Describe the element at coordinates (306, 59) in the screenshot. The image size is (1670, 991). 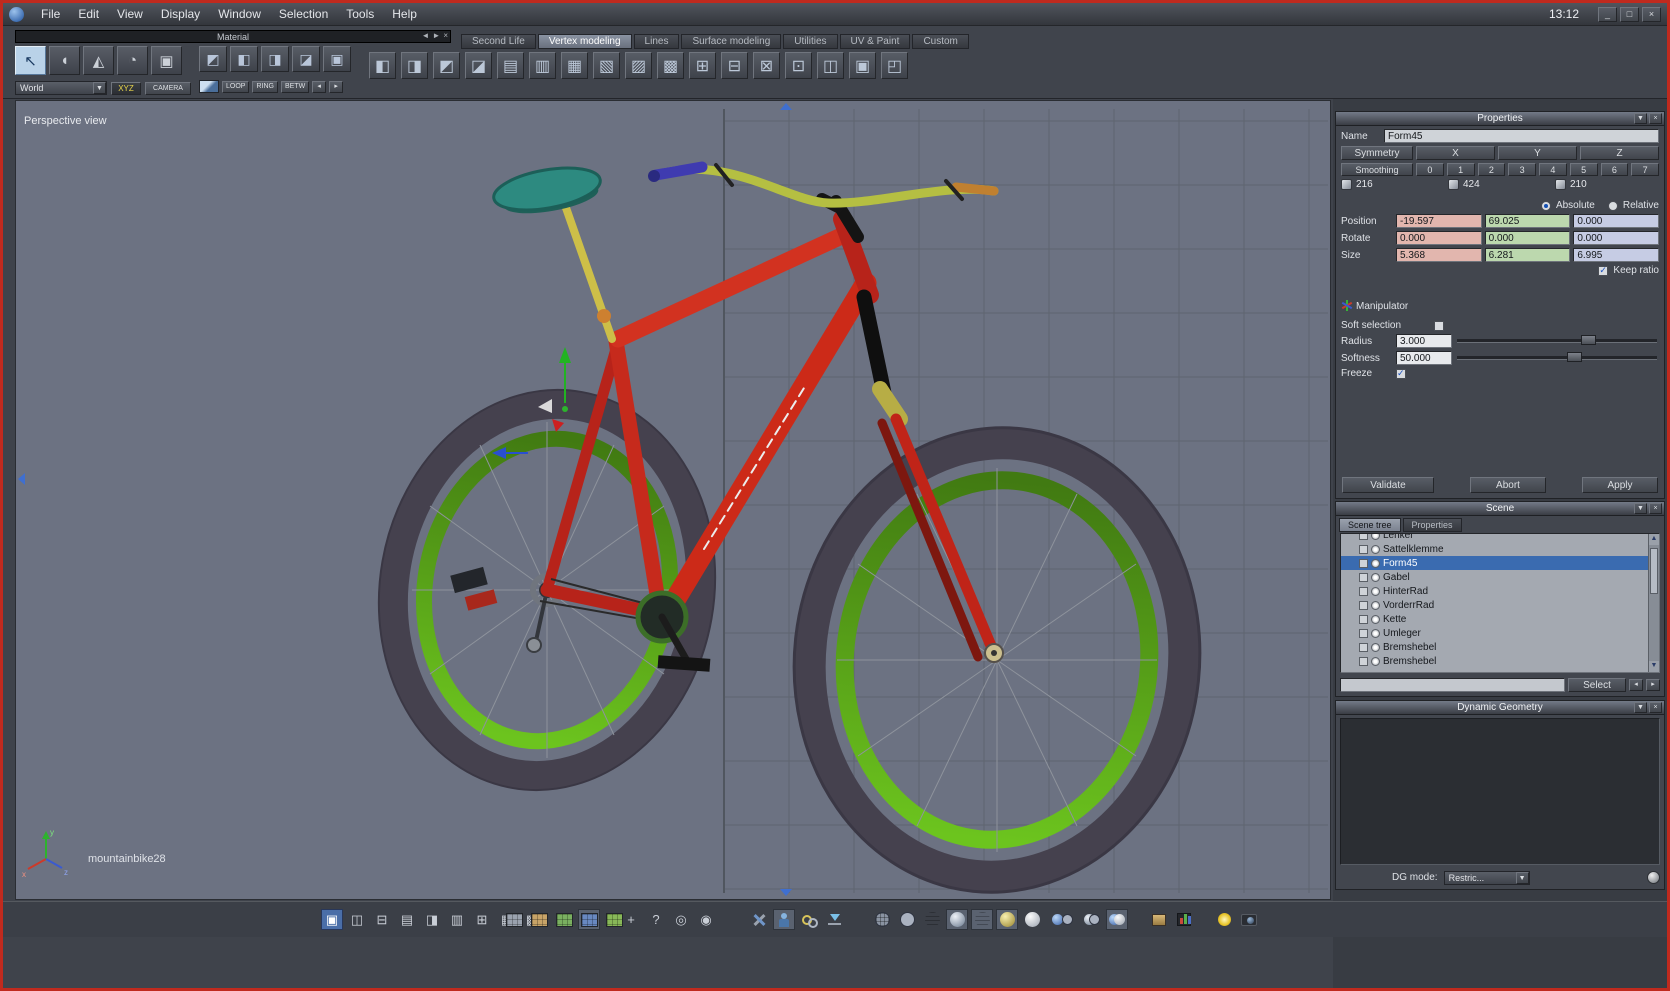
I see `object-select-icon: ◪` at that location.